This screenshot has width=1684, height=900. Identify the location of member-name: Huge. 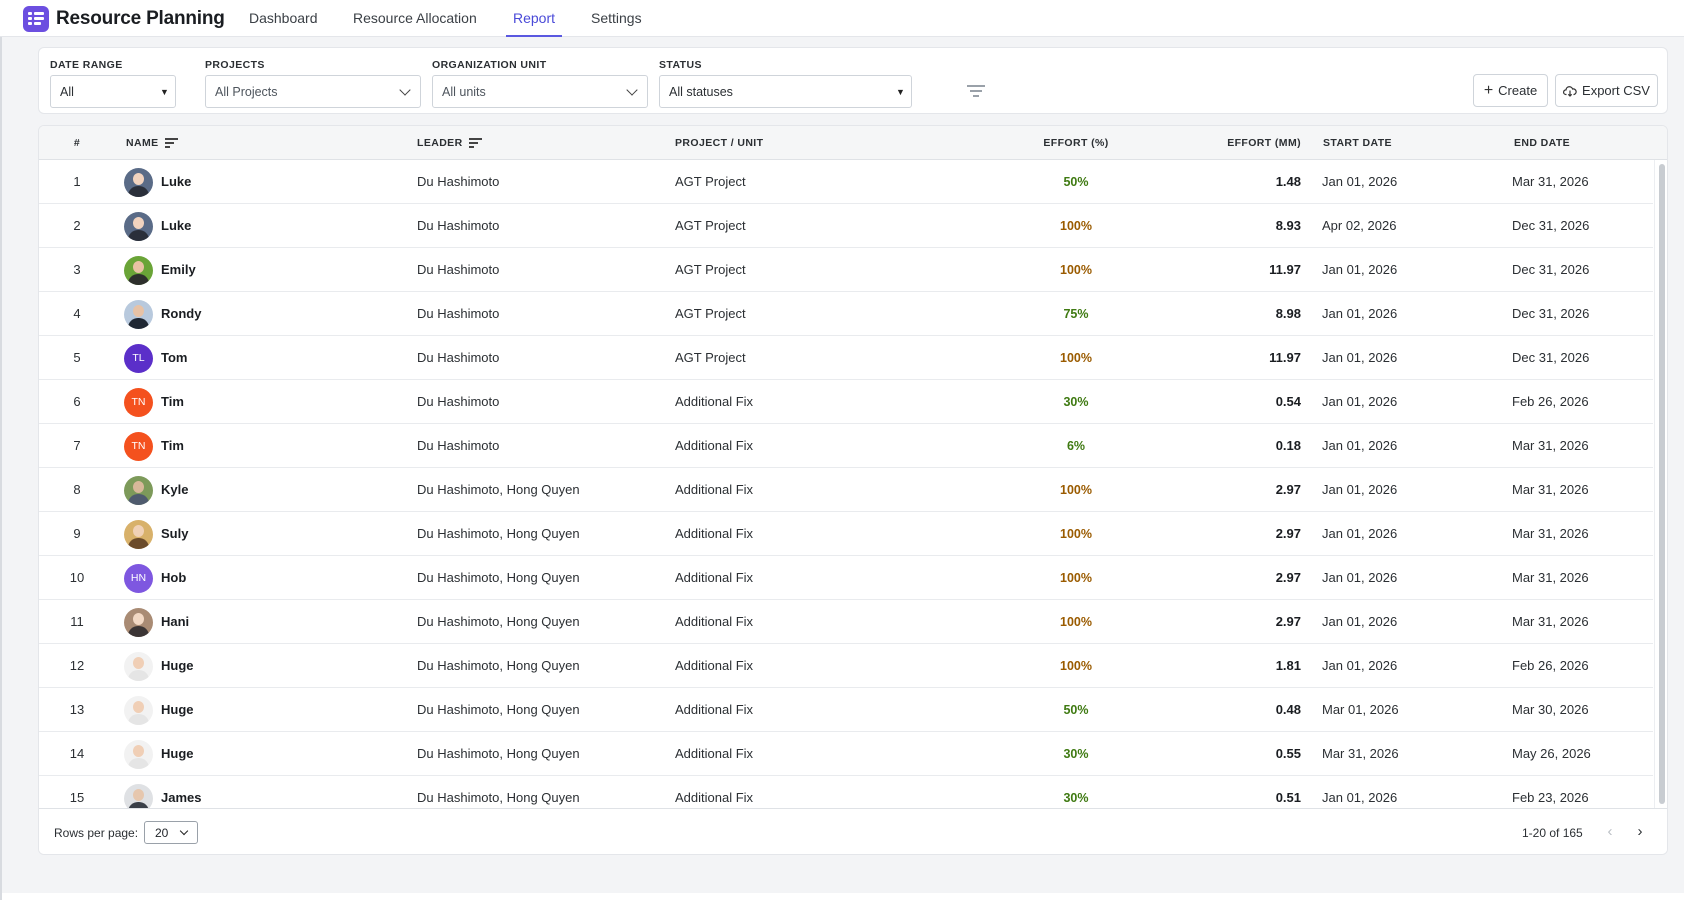
(177, 753).